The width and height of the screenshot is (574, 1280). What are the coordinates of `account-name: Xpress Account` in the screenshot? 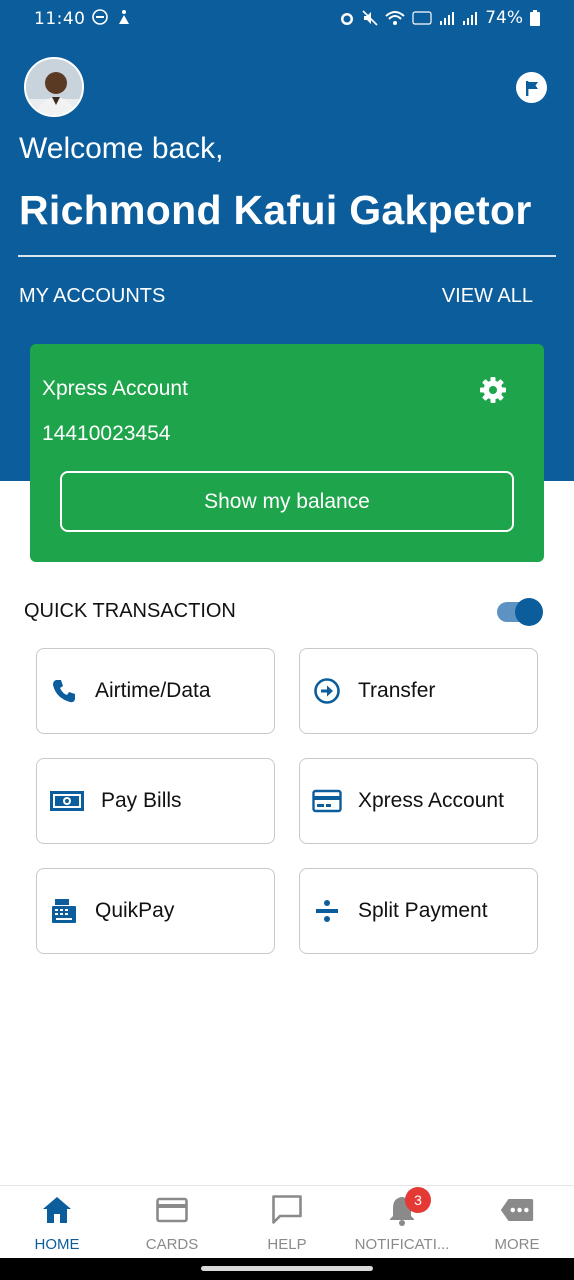 It's located at (115, 388).